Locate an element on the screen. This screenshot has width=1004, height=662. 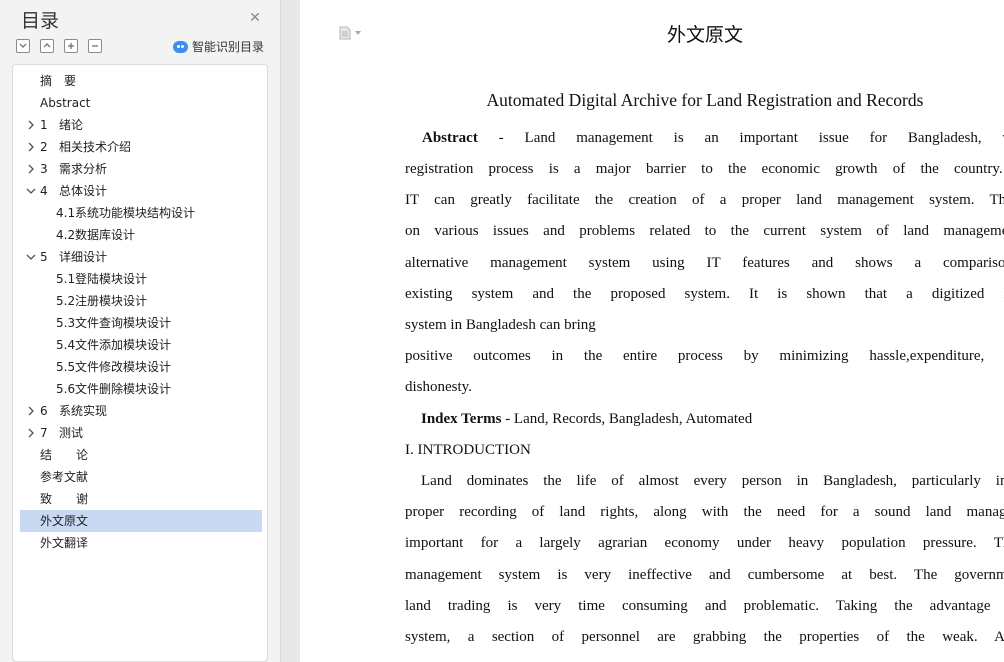
smart-toc-button: 智能识别目录 is located at coordinates (218, 46).